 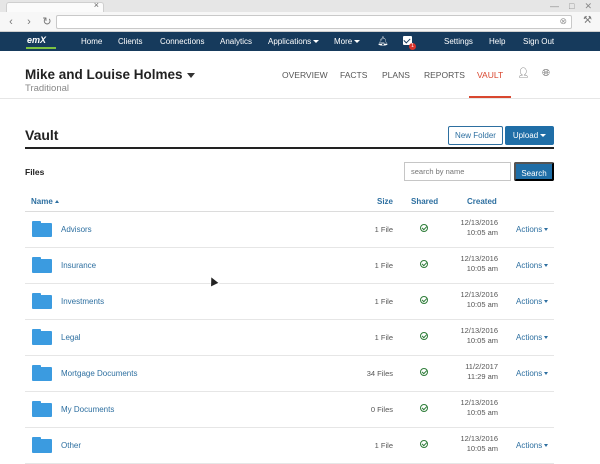 I want to click on reload-icon: ↻, so click(x=47, y=22).